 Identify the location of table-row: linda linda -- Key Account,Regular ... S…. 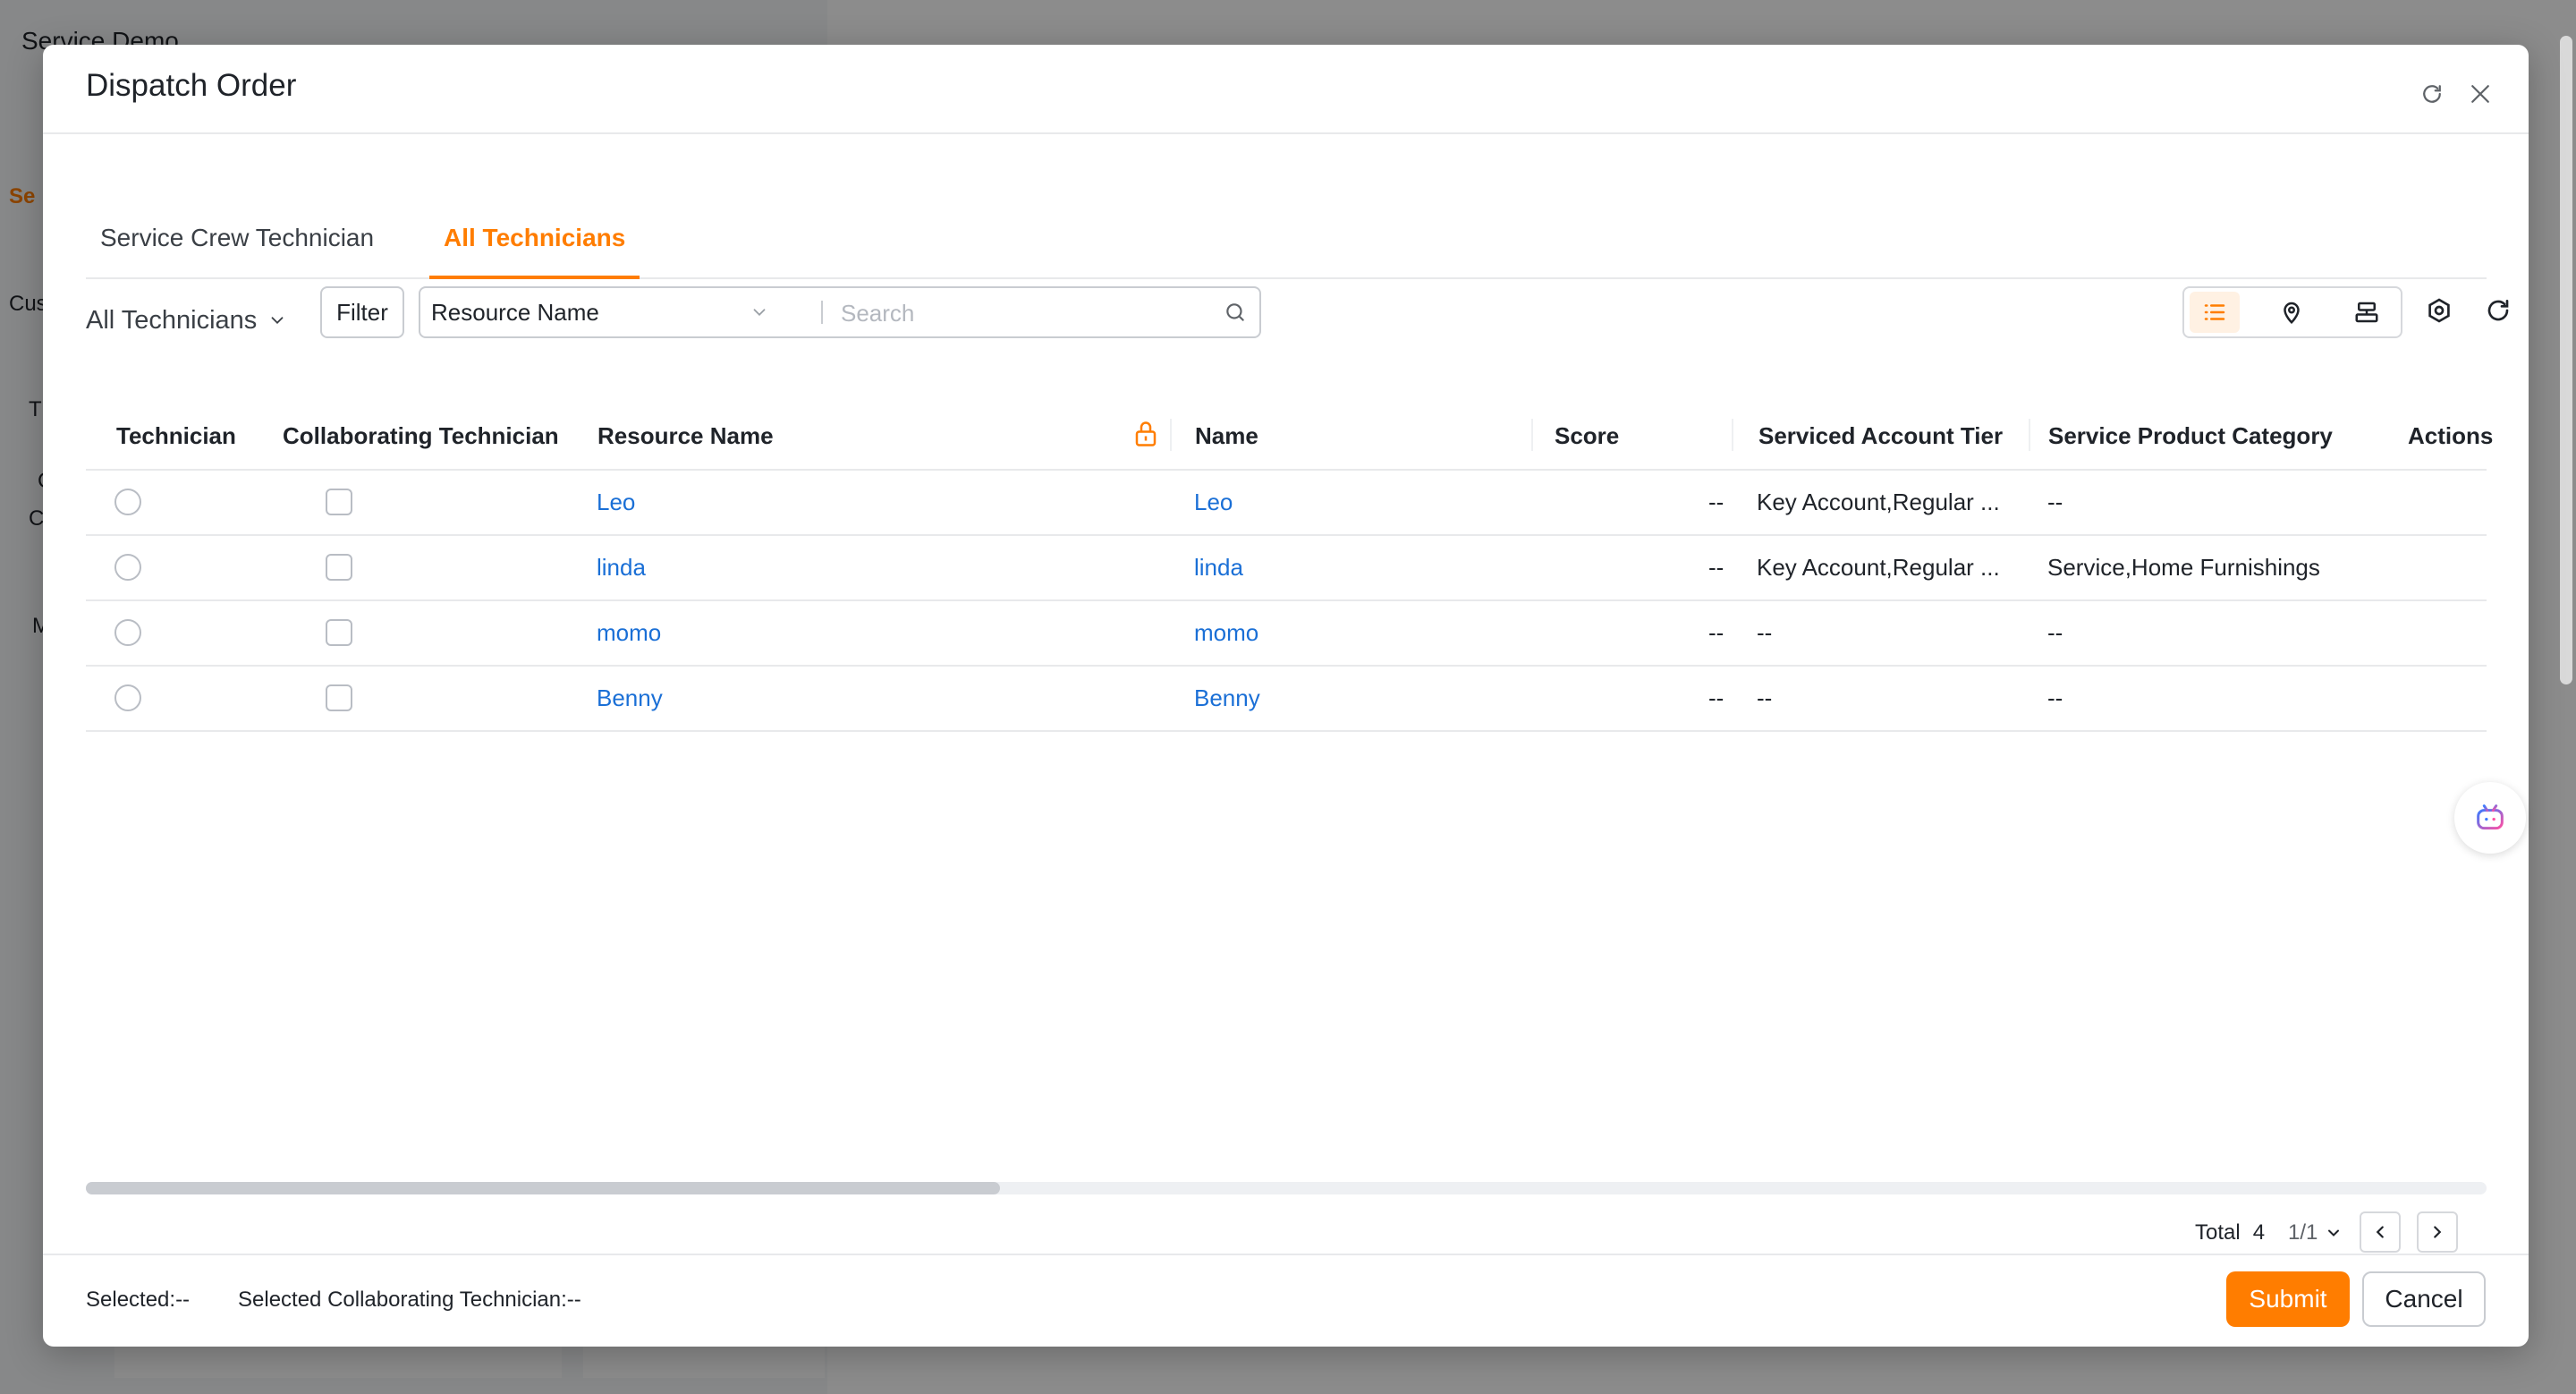
(1286, 568).